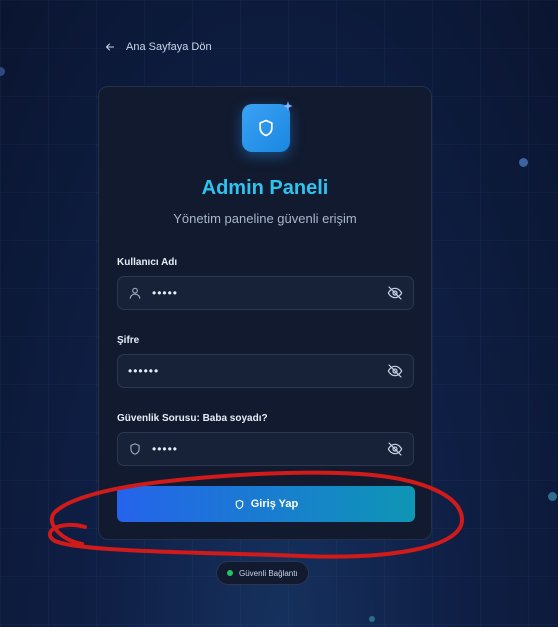 The height and width of the screenshot is (627, 558). What do you see at coordinates (268, 573) in the screenshot?
I see `secure-connection-label: Güvenli Bağlantı` at bounding box center [268, 573].